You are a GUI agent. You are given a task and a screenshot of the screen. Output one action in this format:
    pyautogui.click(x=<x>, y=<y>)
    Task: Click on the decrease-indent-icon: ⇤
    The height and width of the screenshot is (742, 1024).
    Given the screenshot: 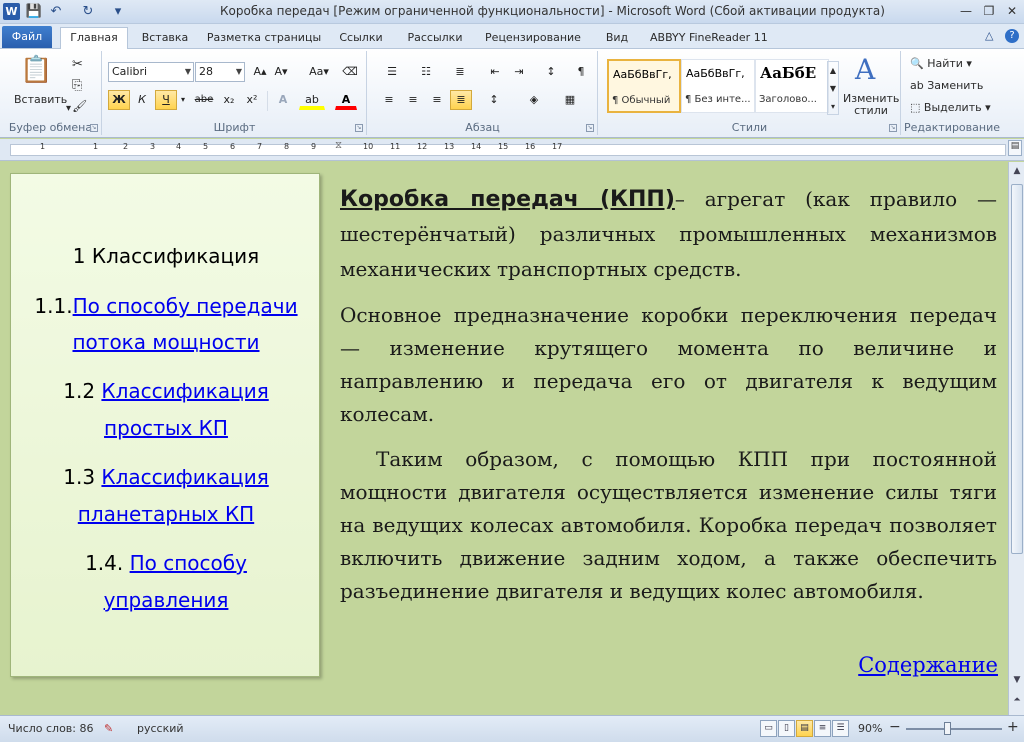 What is the action you would take?
    pyautogui.click(x=495, y=72)
    